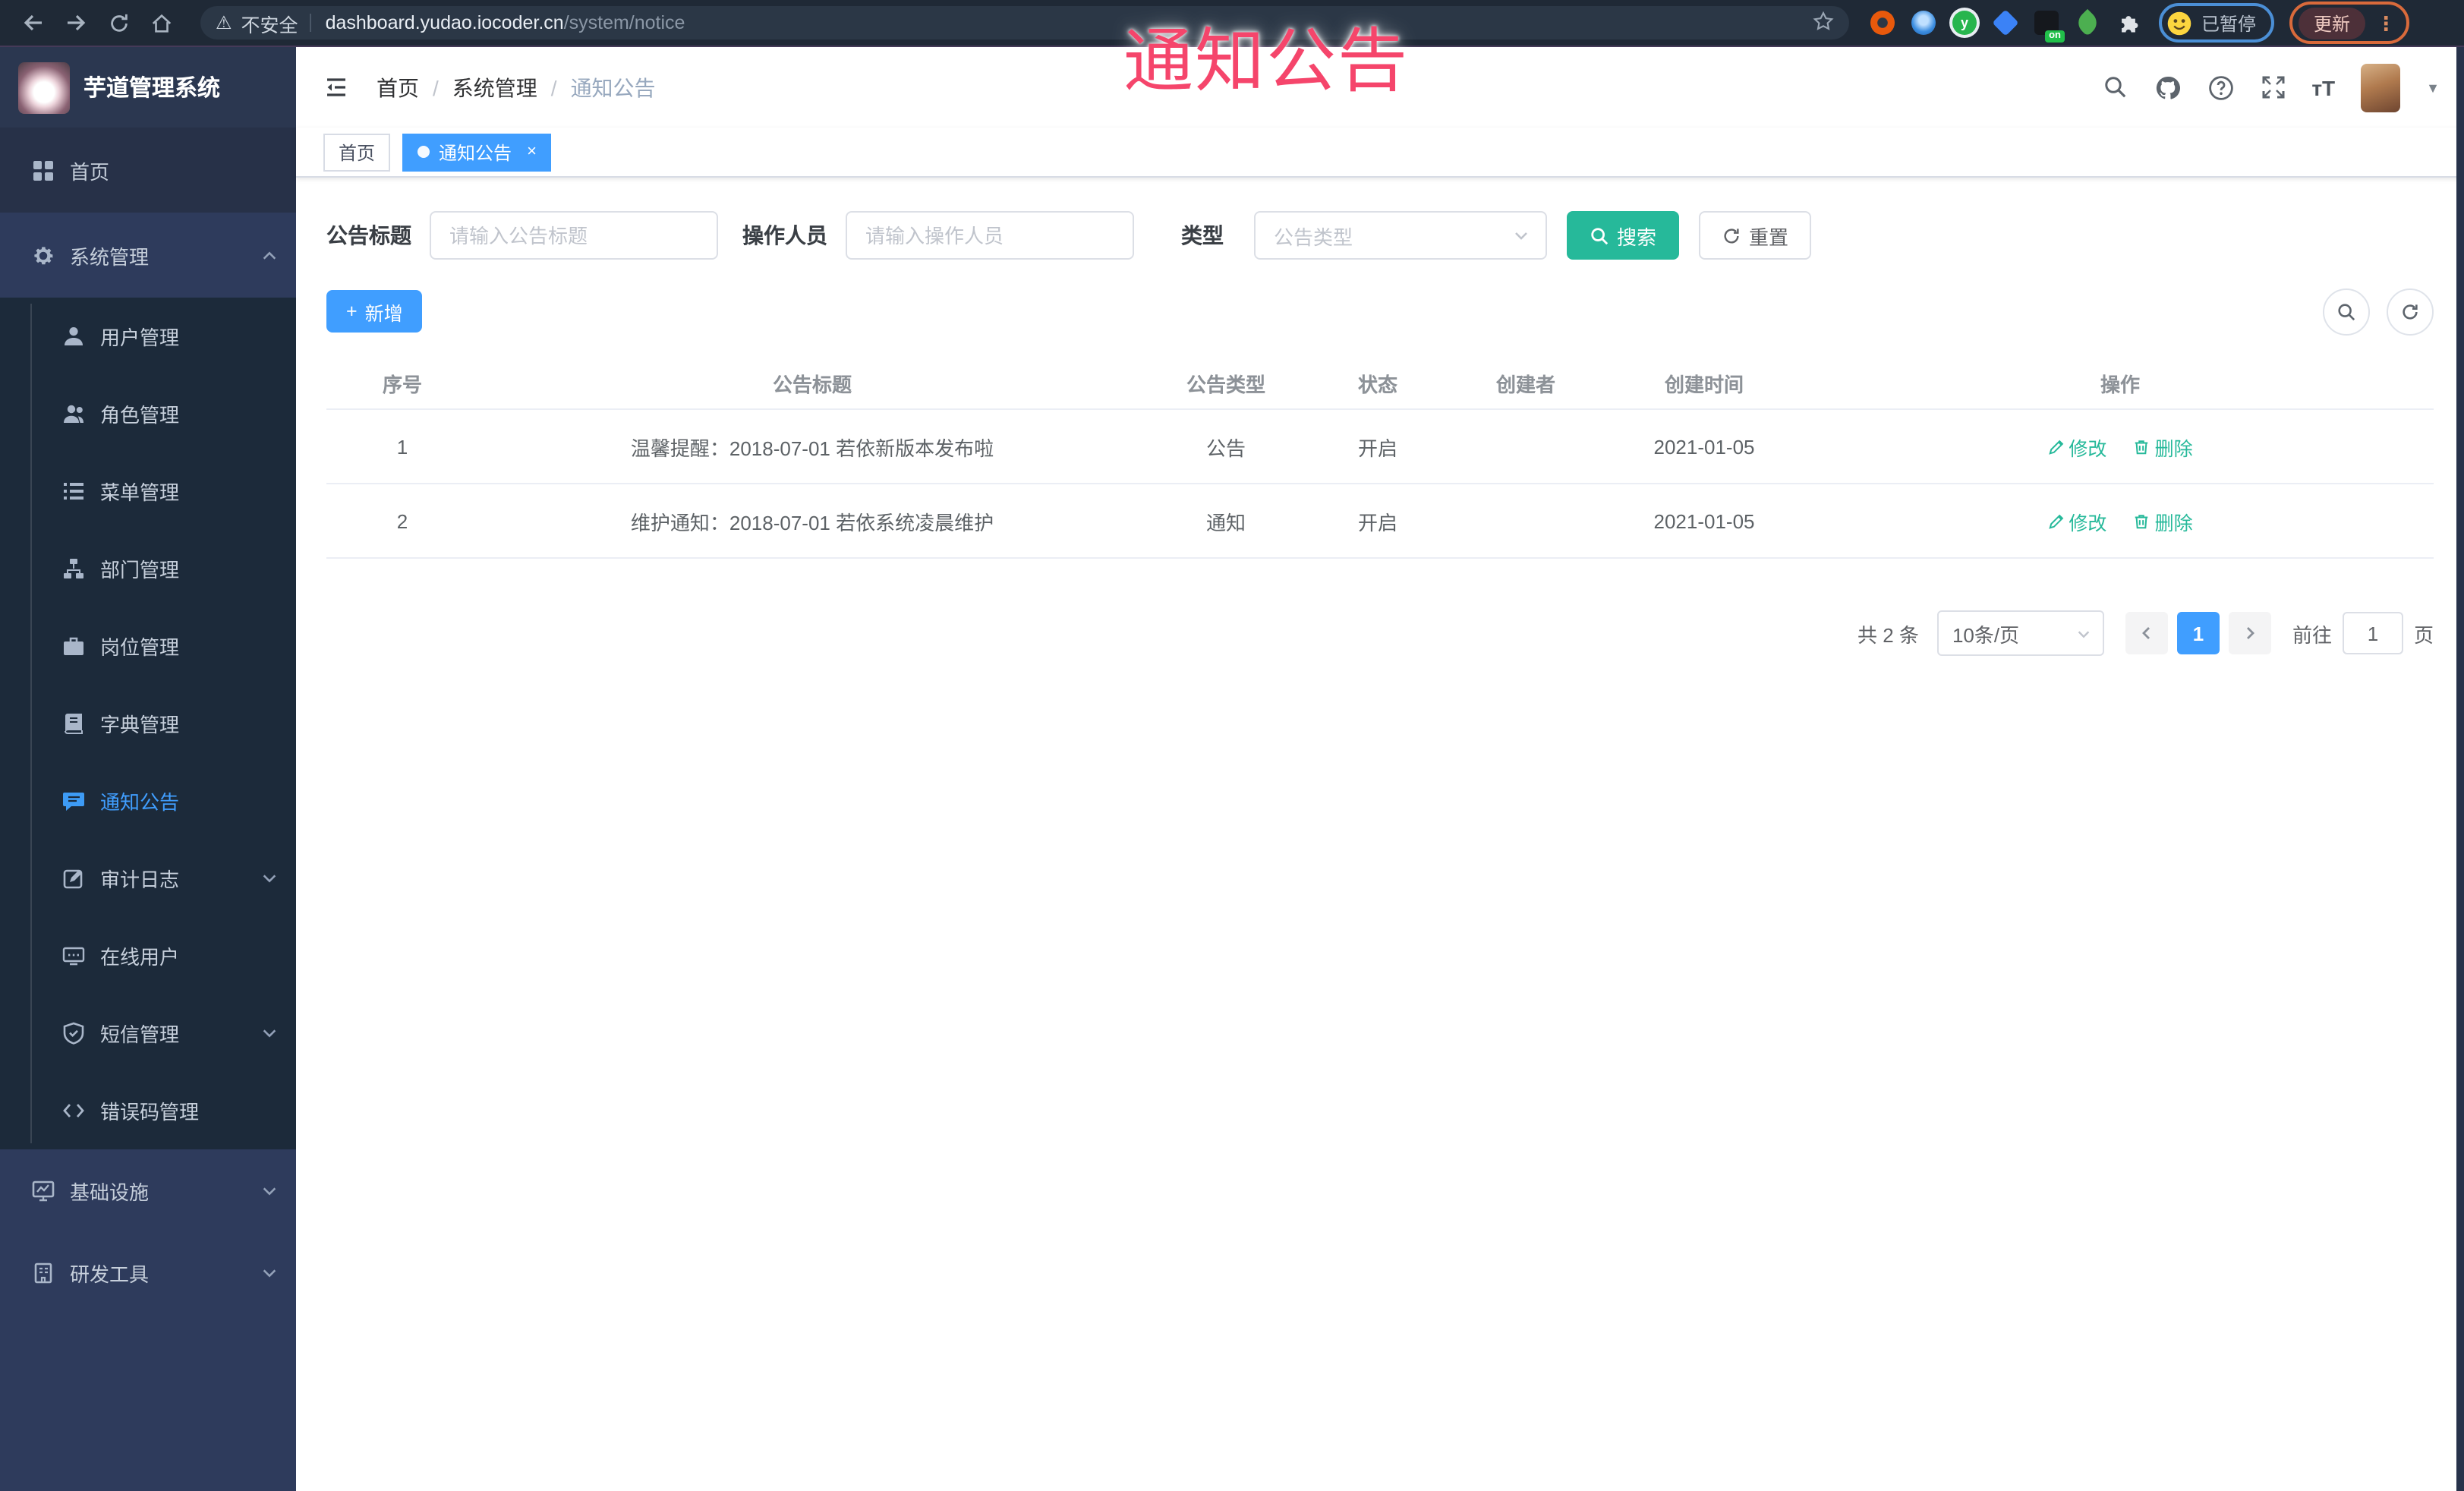 This screenshot has width=2464, height=1491. Describe the element at coordinates (1756, 235) in the screenshot. I see `reset-button: 重置` at that location.